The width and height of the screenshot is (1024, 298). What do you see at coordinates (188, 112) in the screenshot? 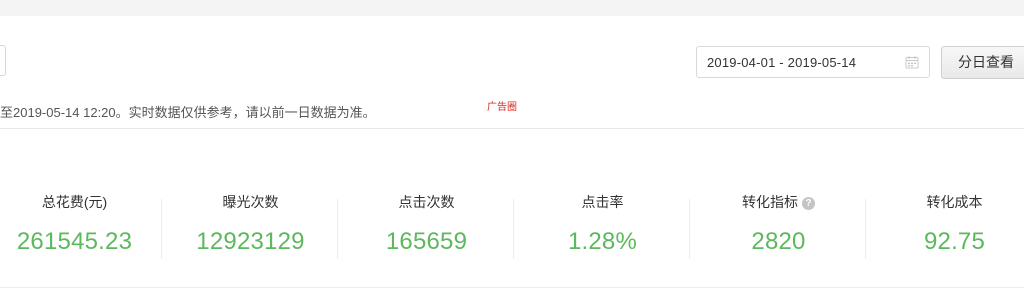
I see `realtime-data-notice: 至2019-05-14 12:20。实时数据仅供参考，请以前一日数据为准。` at bounding box center [188, 112].